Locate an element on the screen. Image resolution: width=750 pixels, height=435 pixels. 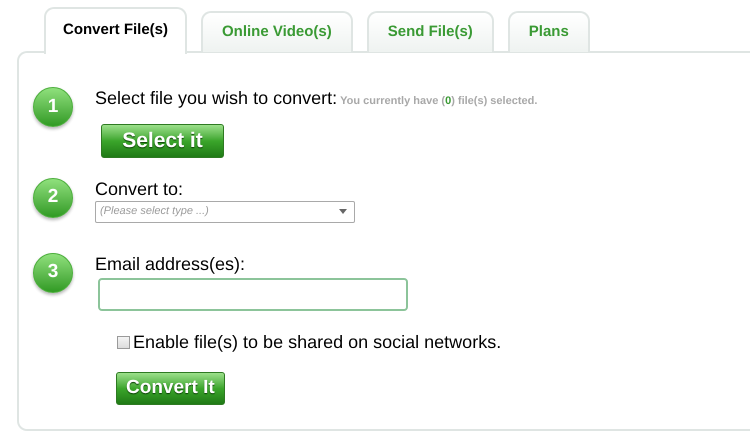
tab: Online Video(s) is located at coordinates (277, 31).